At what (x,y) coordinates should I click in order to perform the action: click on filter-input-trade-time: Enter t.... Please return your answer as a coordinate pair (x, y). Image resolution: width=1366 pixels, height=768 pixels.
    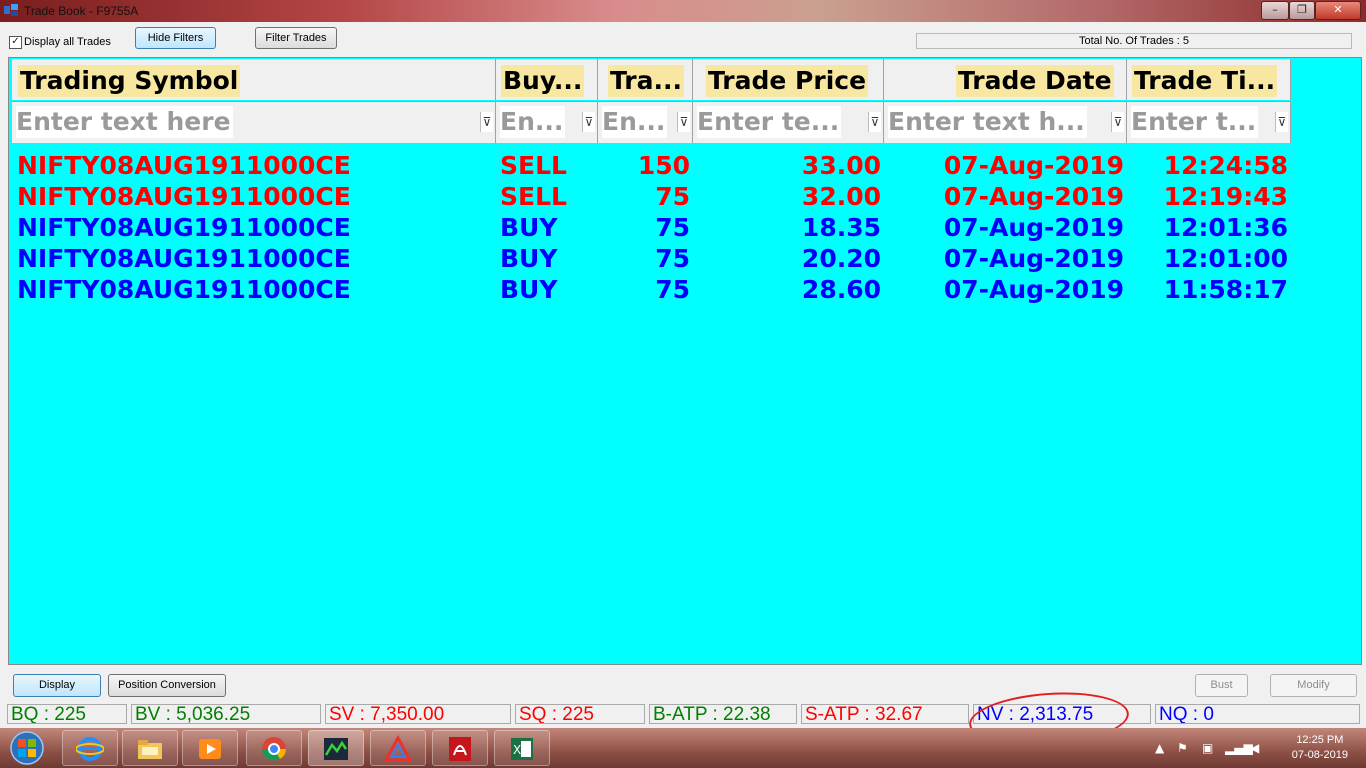
    Looking at the image, I should click on (1195, 122).